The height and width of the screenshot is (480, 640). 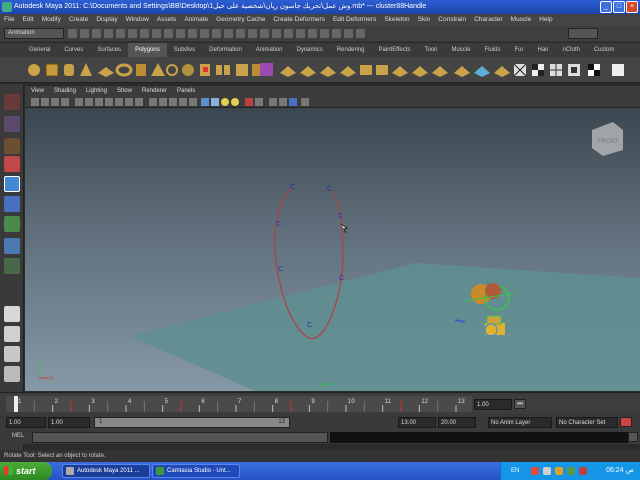 I want to click on shelf-tab: Deformation, so click(x=225, y=50).